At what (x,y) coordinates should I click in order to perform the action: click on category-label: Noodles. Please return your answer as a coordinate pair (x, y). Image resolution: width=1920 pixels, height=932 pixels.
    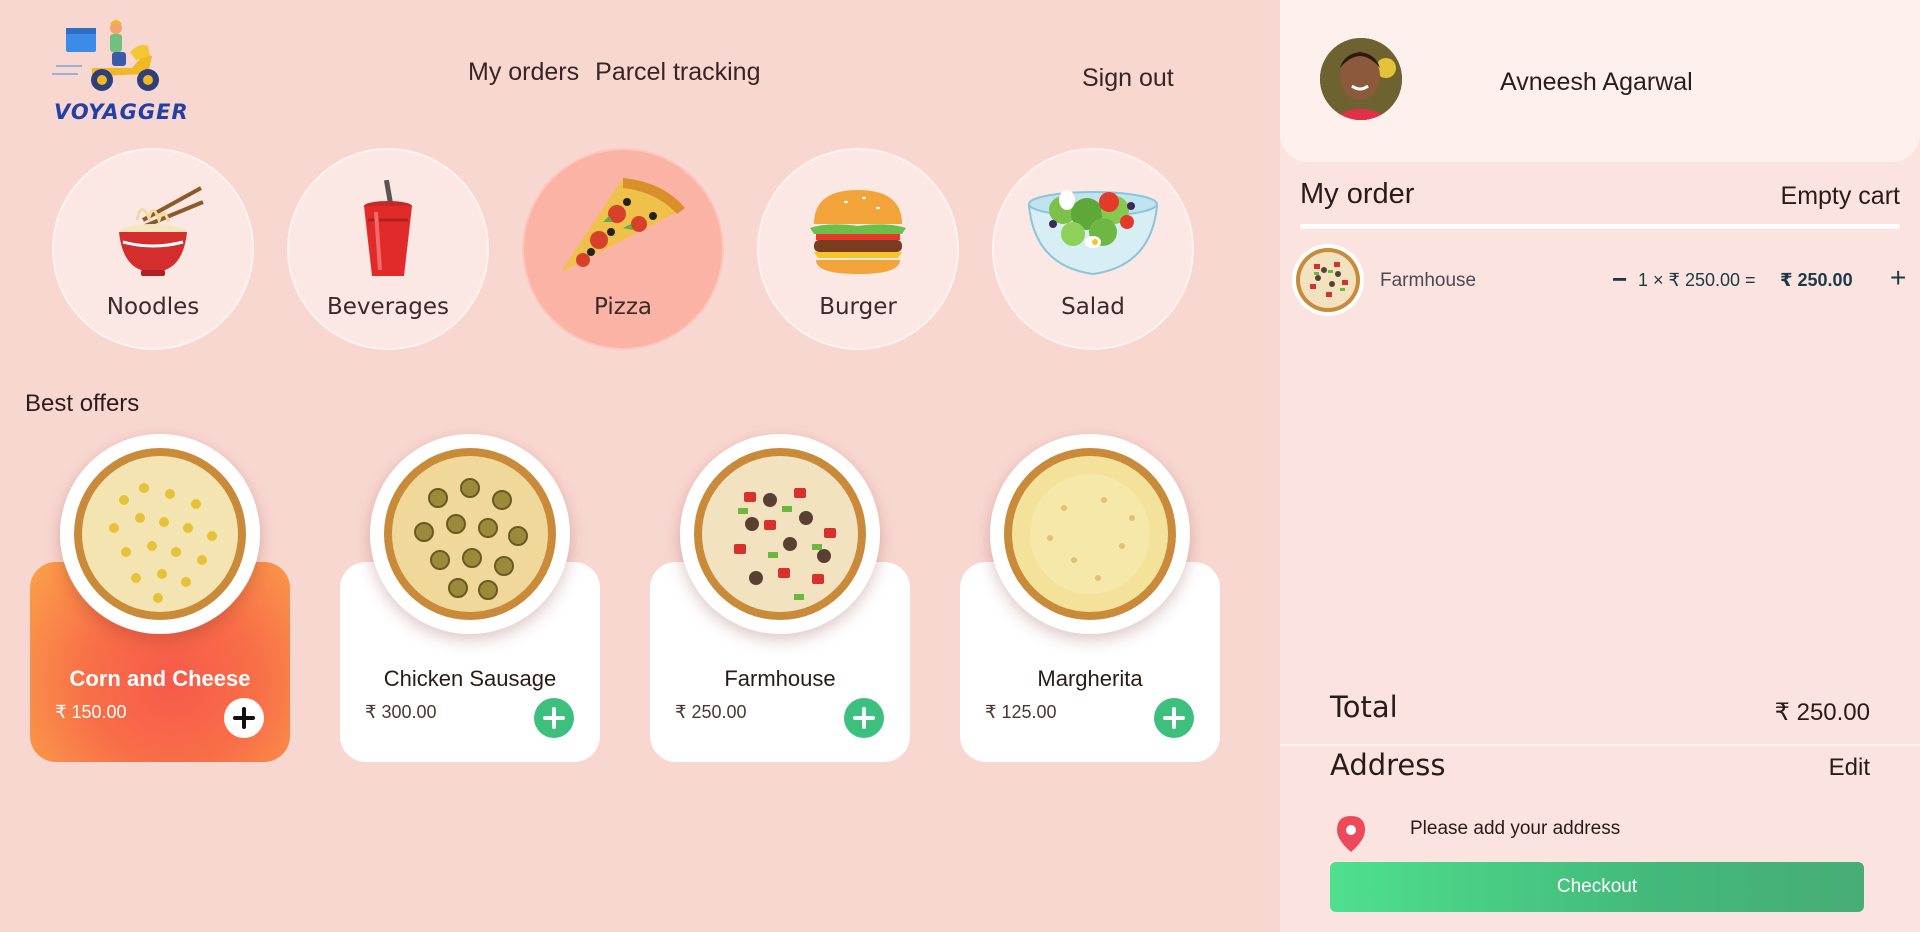
    Looking at the image, I should click on (153, 307).